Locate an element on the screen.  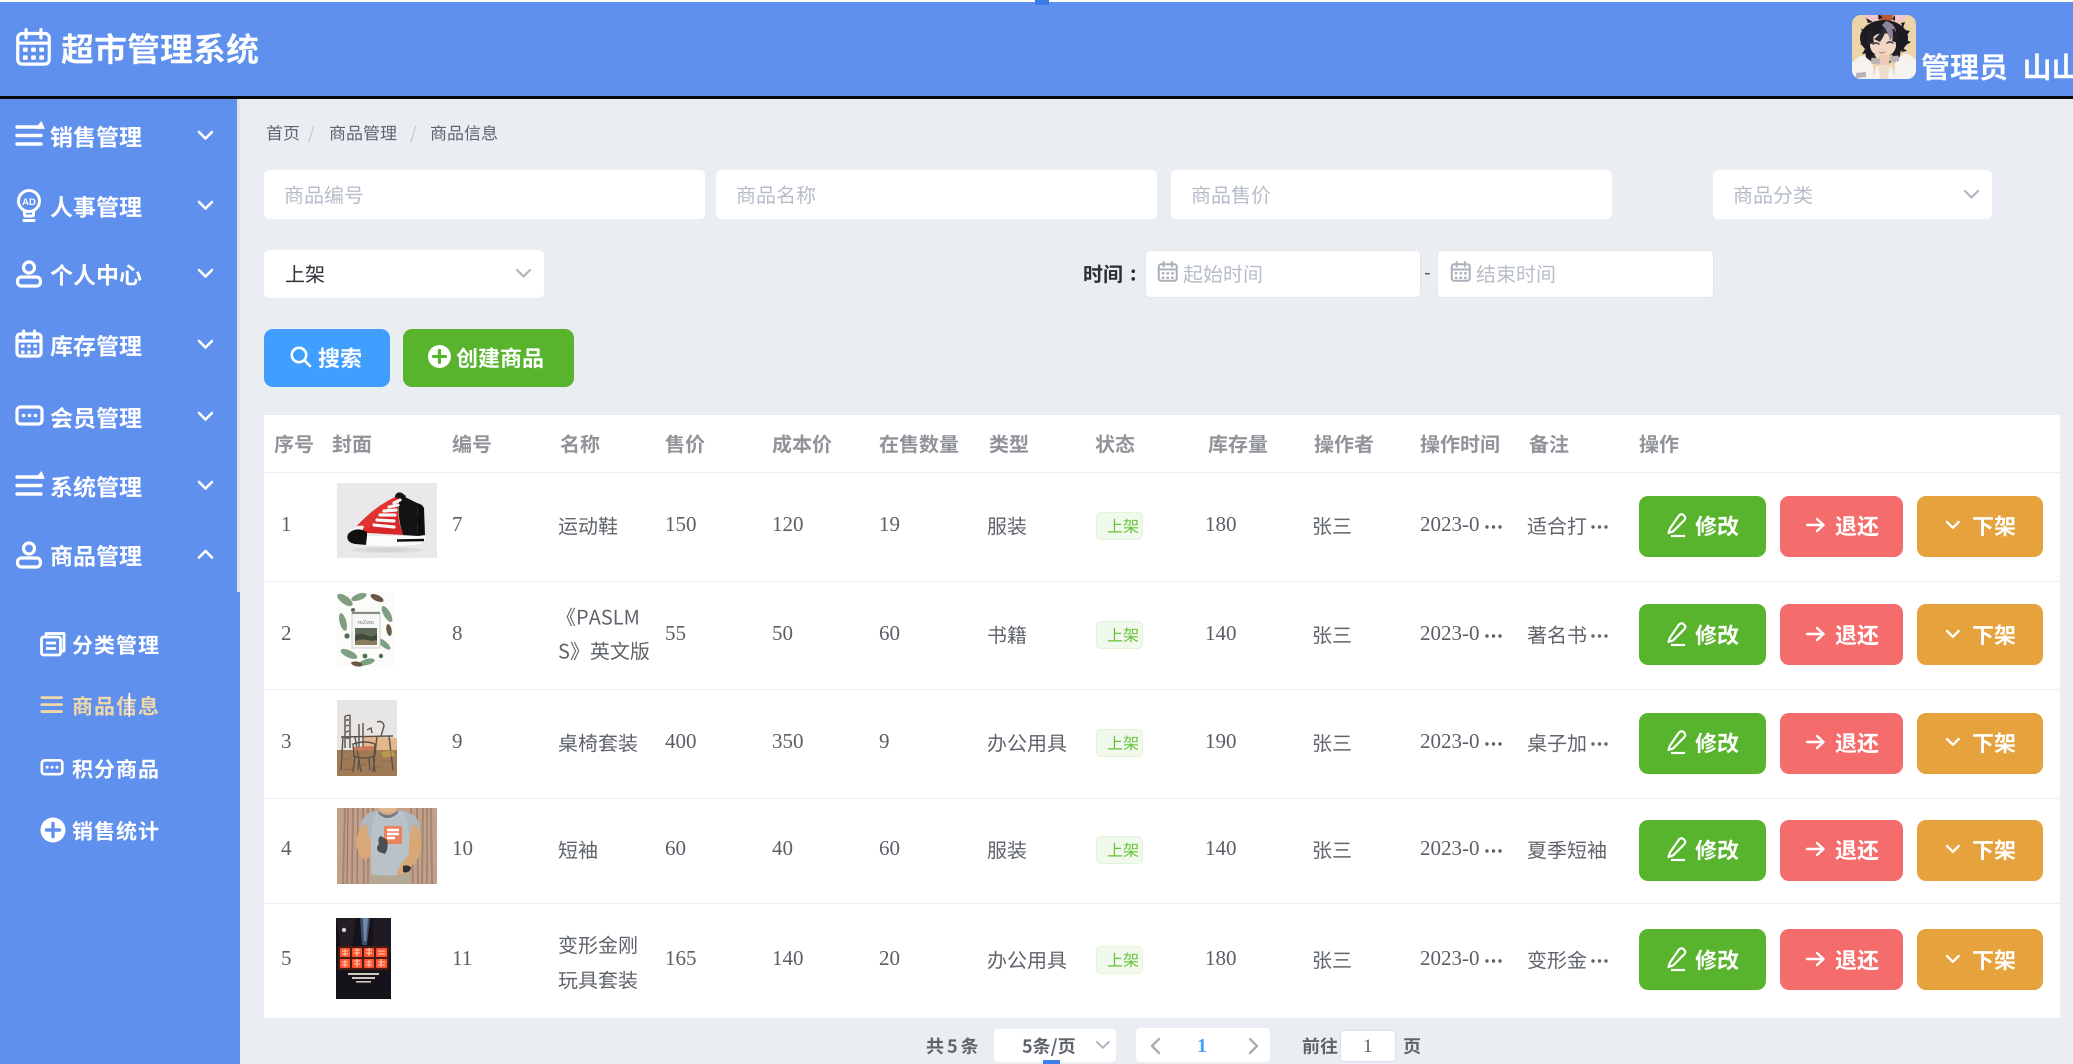
svg-text: AD is located at coordinates (29, 202).